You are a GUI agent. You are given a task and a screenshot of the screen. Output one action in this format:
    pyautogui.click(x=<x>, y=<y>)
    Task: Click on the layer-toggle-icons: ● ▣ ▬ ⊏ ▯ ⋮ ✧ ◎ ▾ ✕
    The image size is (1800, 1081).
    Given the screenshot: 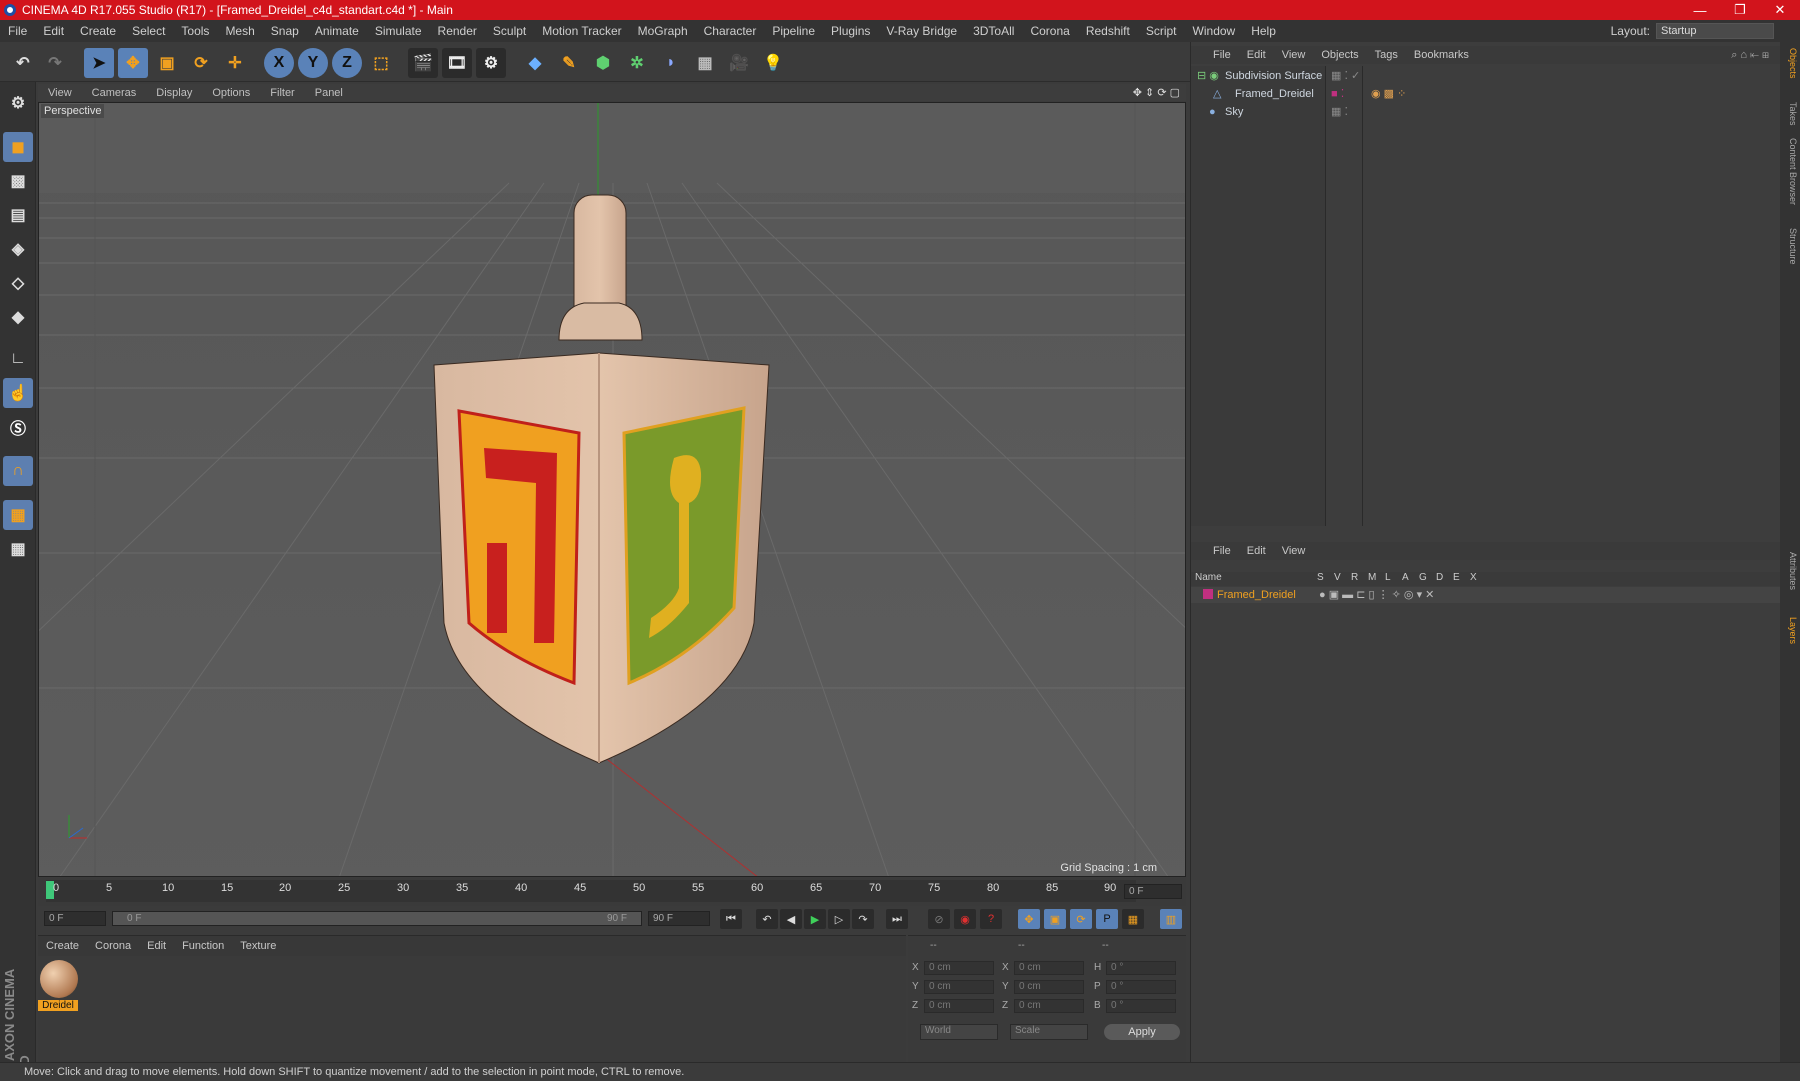 What is the action you would take?
    pyautogui.click(x=1376, y=595)
    